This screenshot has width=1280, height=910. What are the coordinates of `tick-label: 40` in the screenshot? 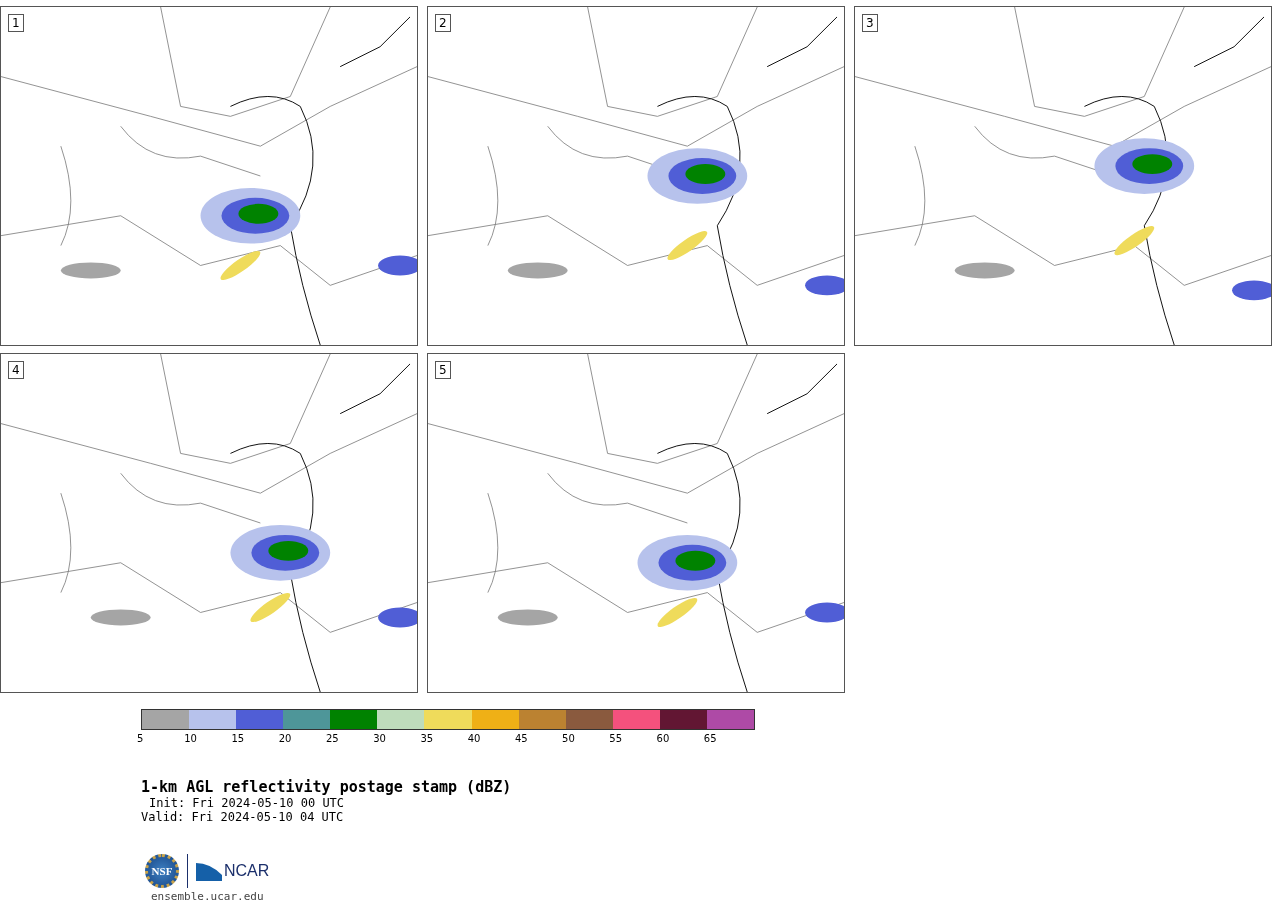 It's located at (474, 738).